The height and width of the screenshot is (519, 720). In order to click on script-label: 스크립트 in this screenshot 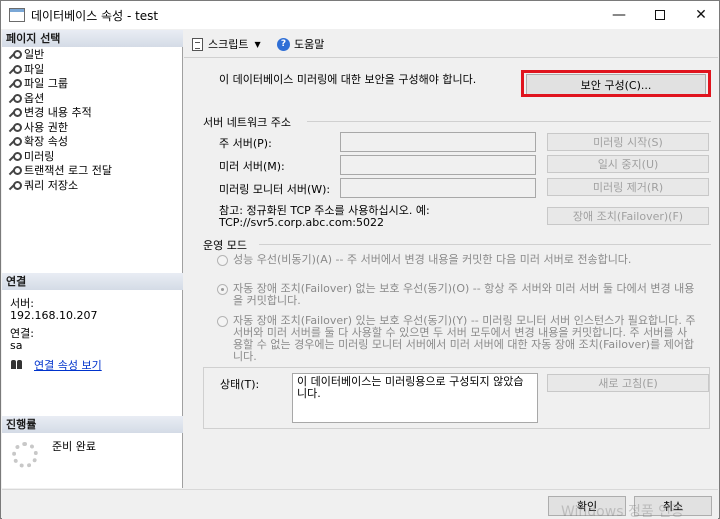, I will do `click(228, 44)`.